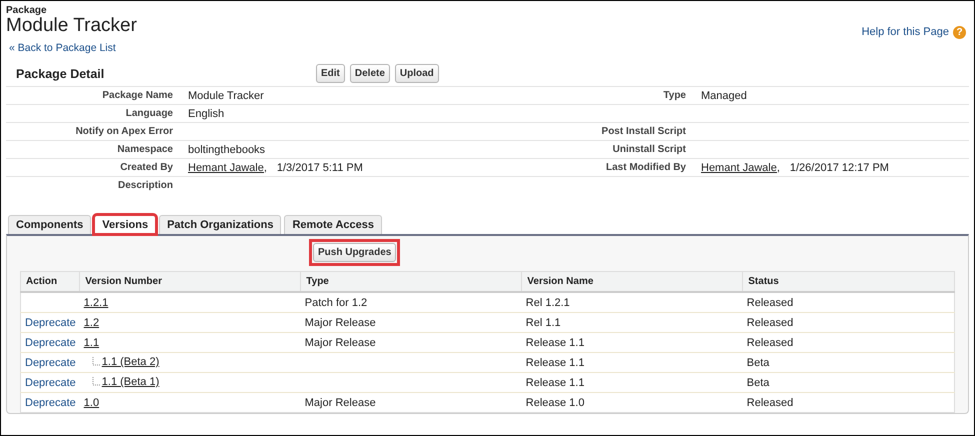  What do you see at coordinates (646, 167) in the screenshot?
I see `field-label: Last Modified By` at bounding box center [646, 167].